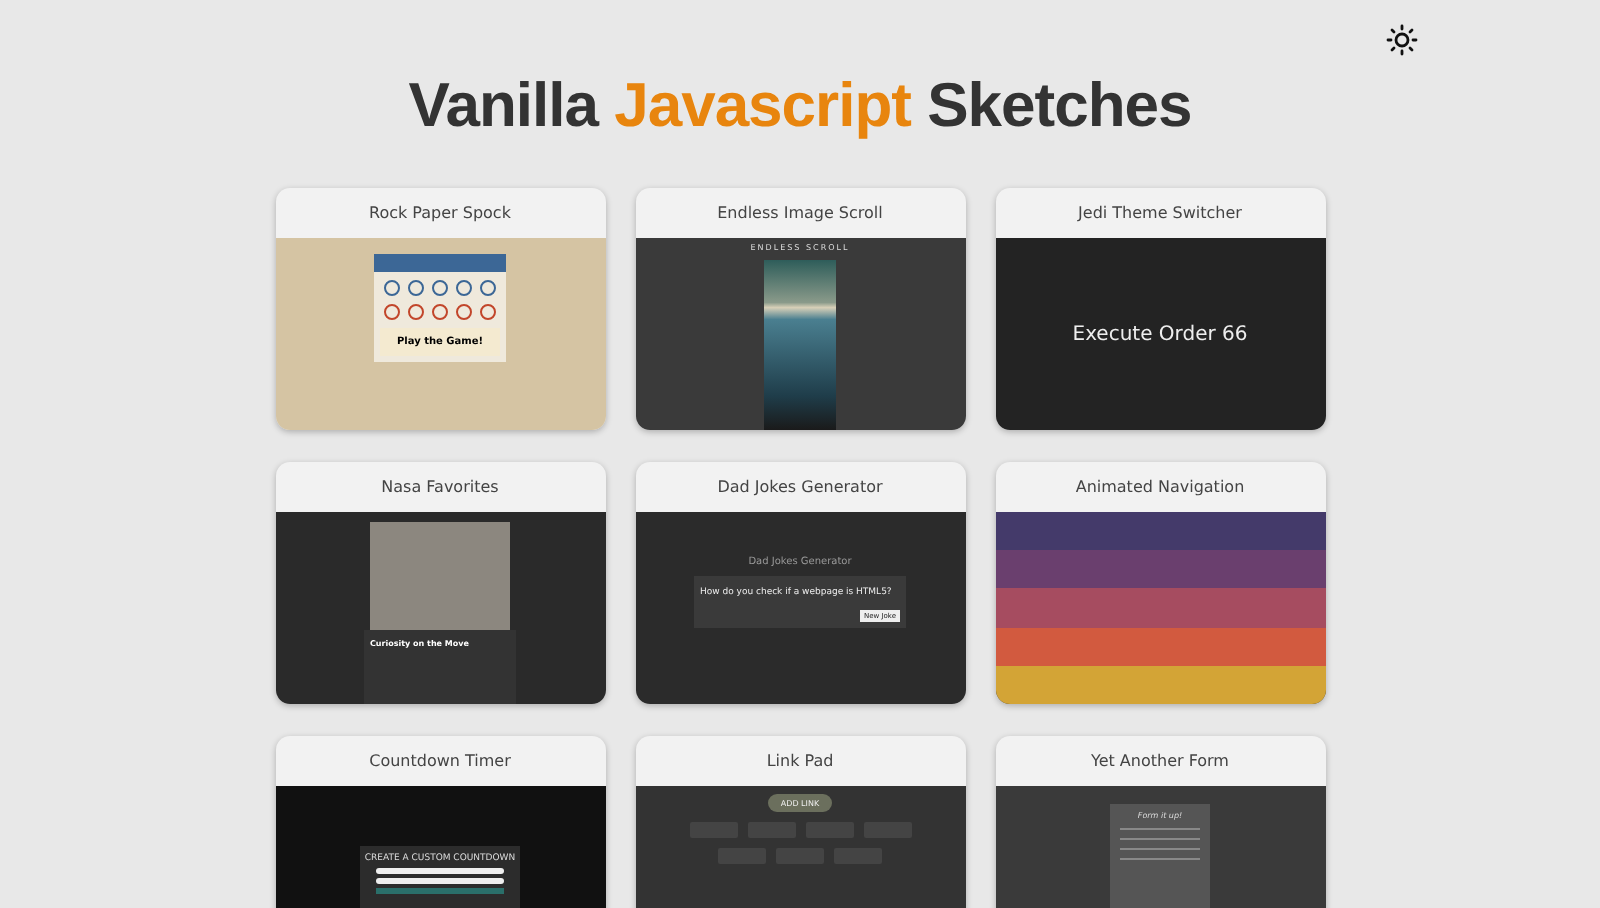 The width and height of the screenshot is (1600, 908). I want to click on card-title: Jedi Theme Switcher, so click(1160, 213).